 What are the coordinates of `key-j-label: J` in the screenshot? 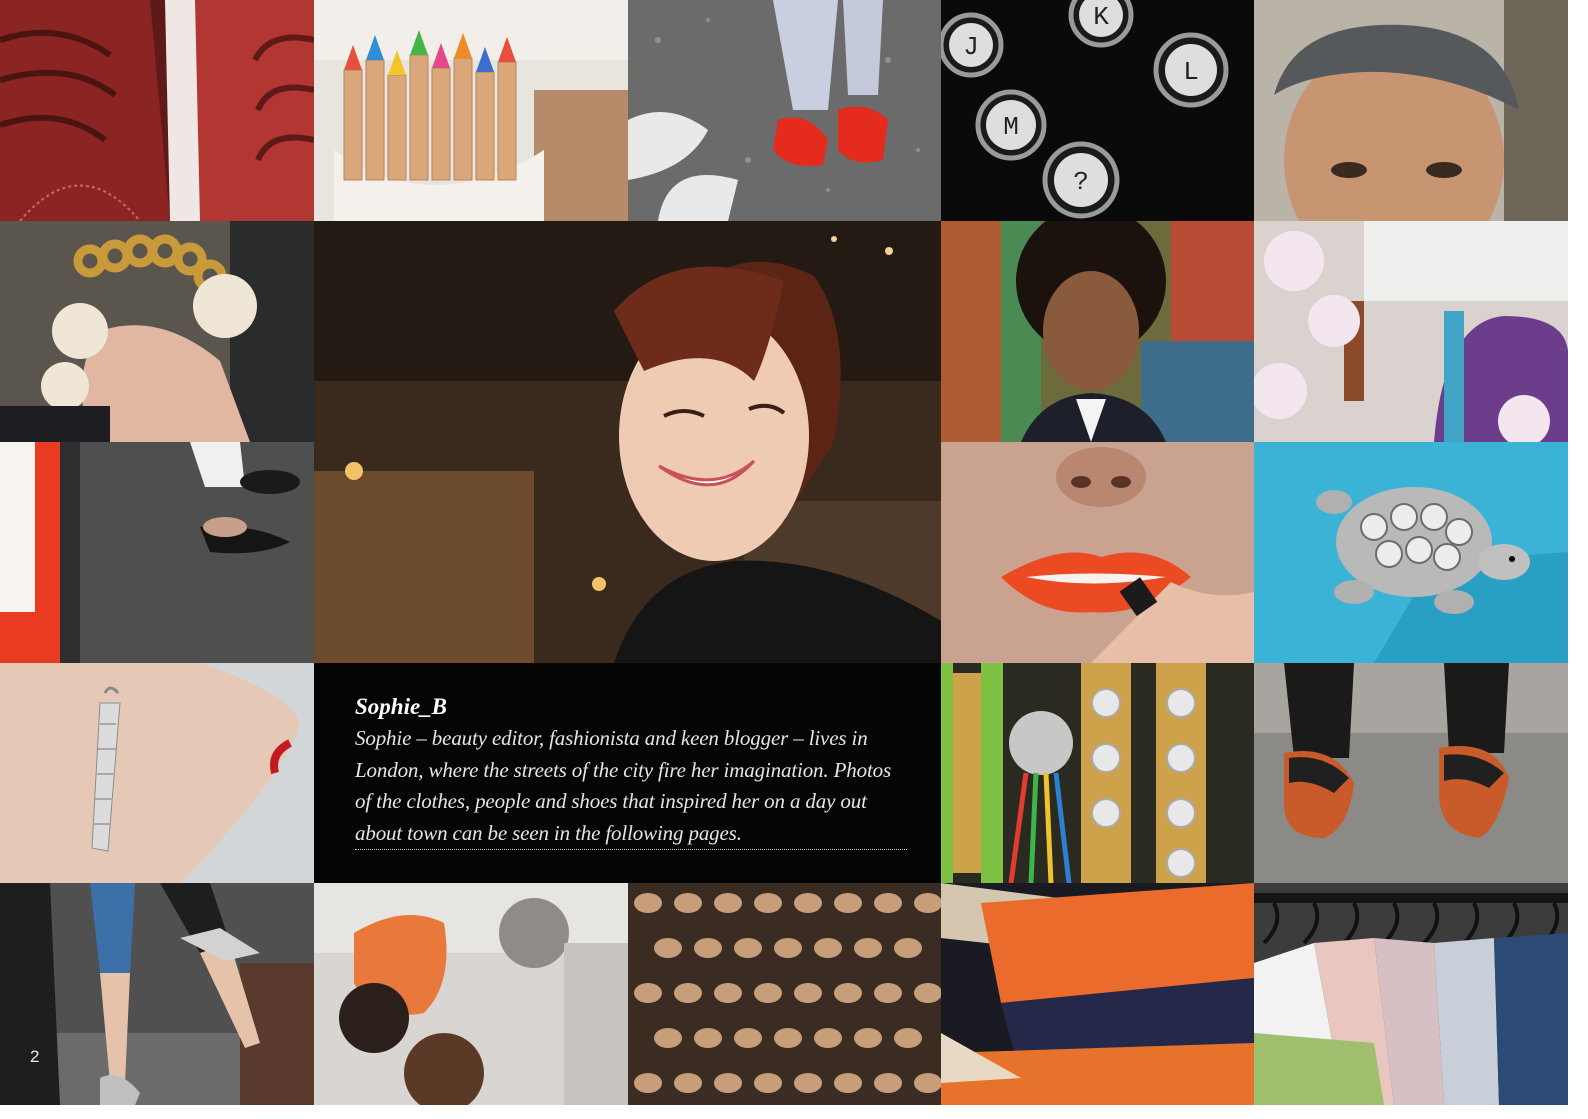 It's located at (971, 47).